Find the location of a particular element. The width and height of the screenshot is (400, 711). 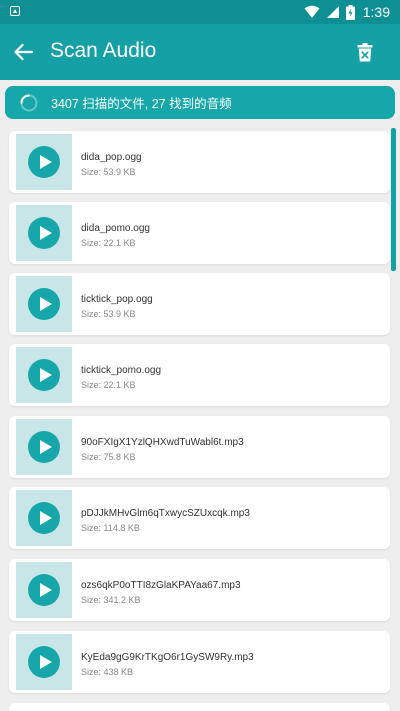

trash-icon is located at coordinates (365, 51).